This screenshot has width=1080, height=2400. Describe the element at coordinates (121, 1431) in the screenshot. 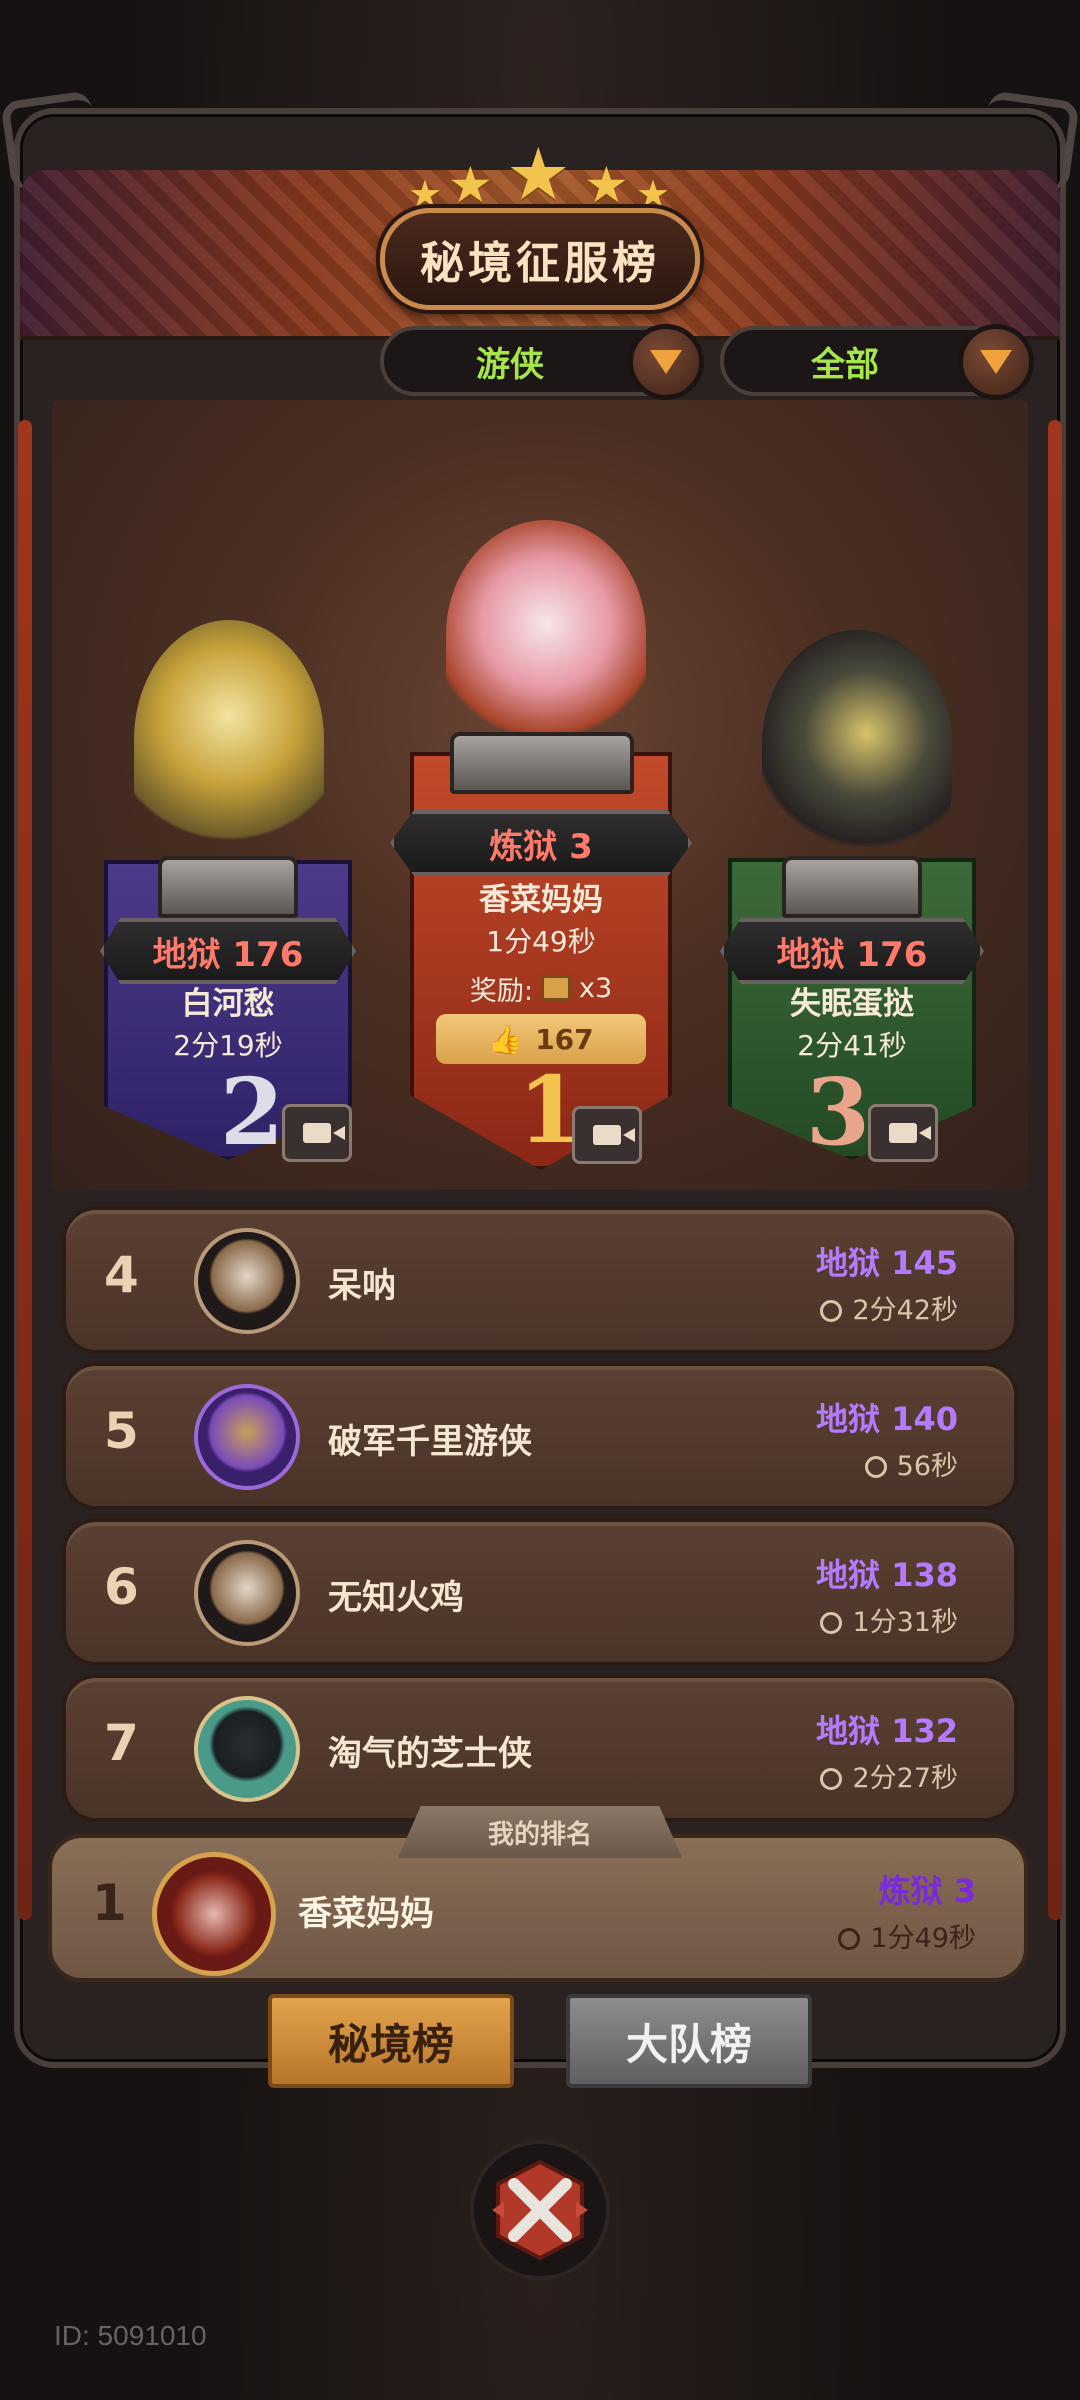

I see `rank-number: 5` at that location.